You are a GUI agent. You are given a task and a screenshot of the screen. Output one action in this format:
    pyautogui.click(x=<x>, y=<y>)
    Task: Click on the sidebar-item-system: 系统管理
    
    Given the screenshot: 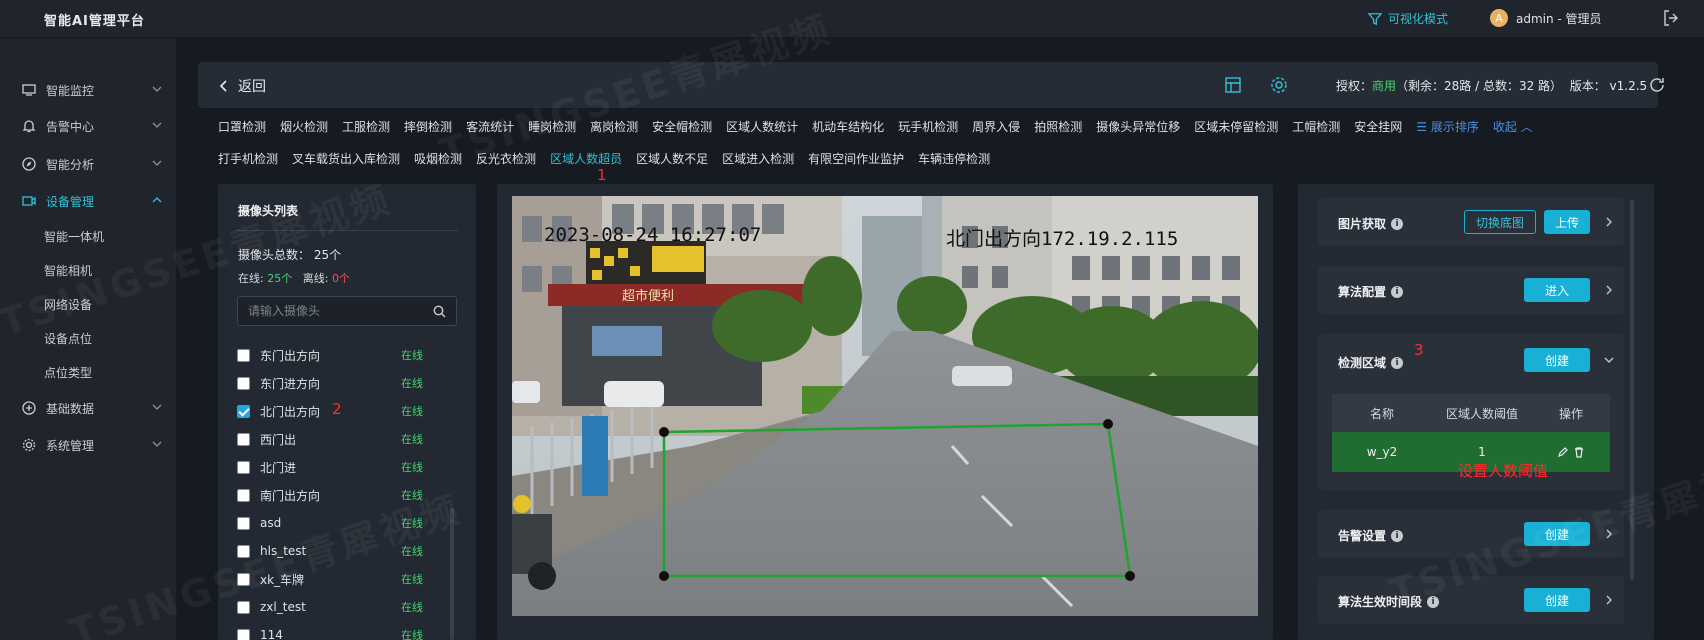 What is the action you would take?
    pyautogui.click(x=88, y=445)
    